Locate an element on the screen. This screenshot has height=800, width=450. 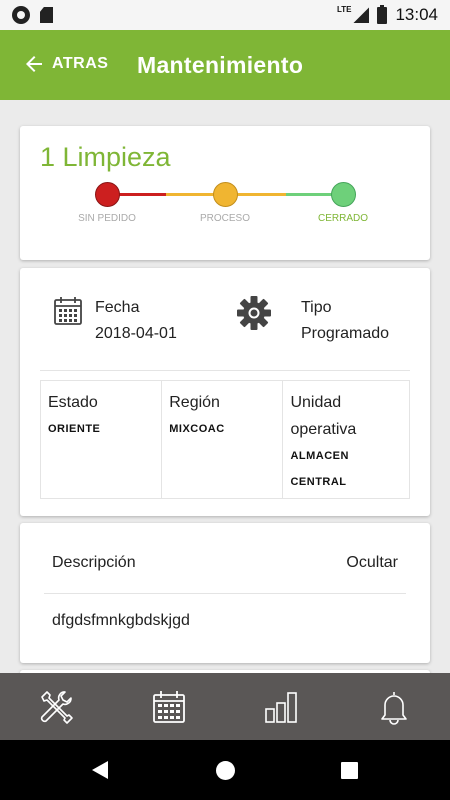
status-left is located at coordinates (32, 15).